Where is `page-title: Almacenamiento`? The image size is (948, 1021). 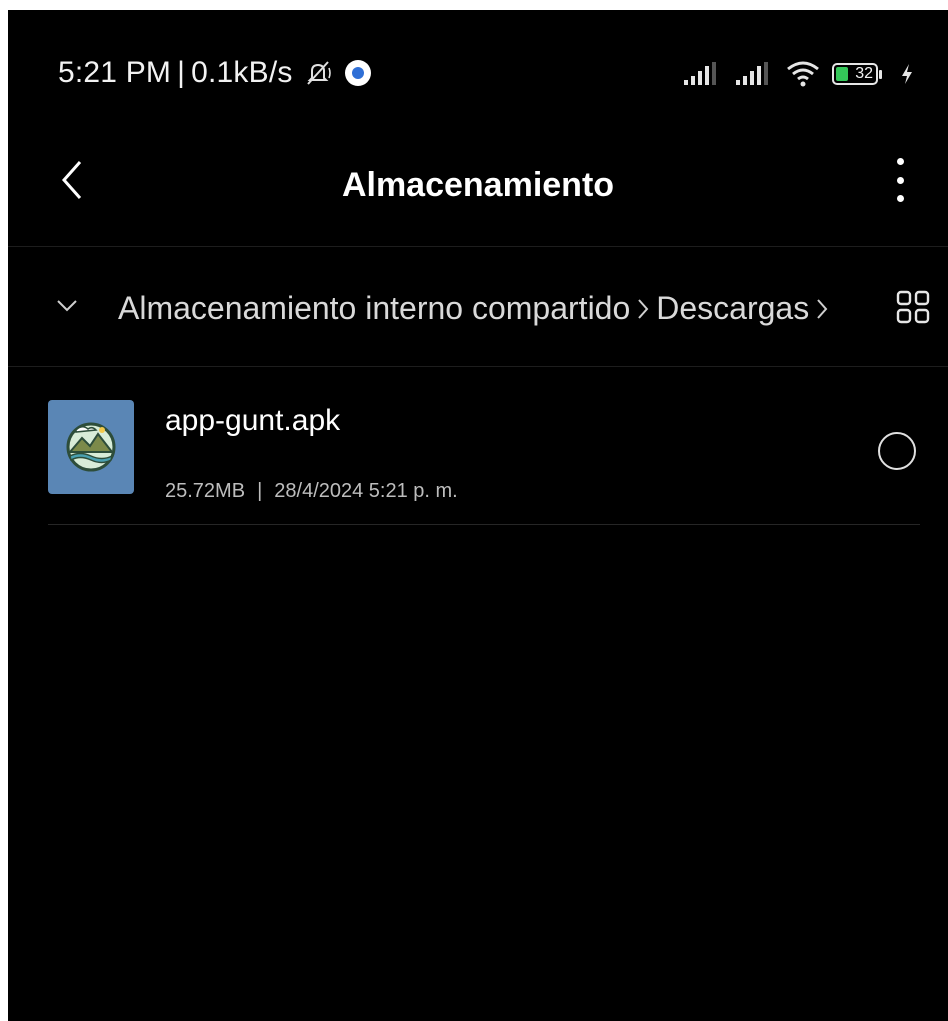 page-title: Almacenamiento is located at coordinates (478, 185).